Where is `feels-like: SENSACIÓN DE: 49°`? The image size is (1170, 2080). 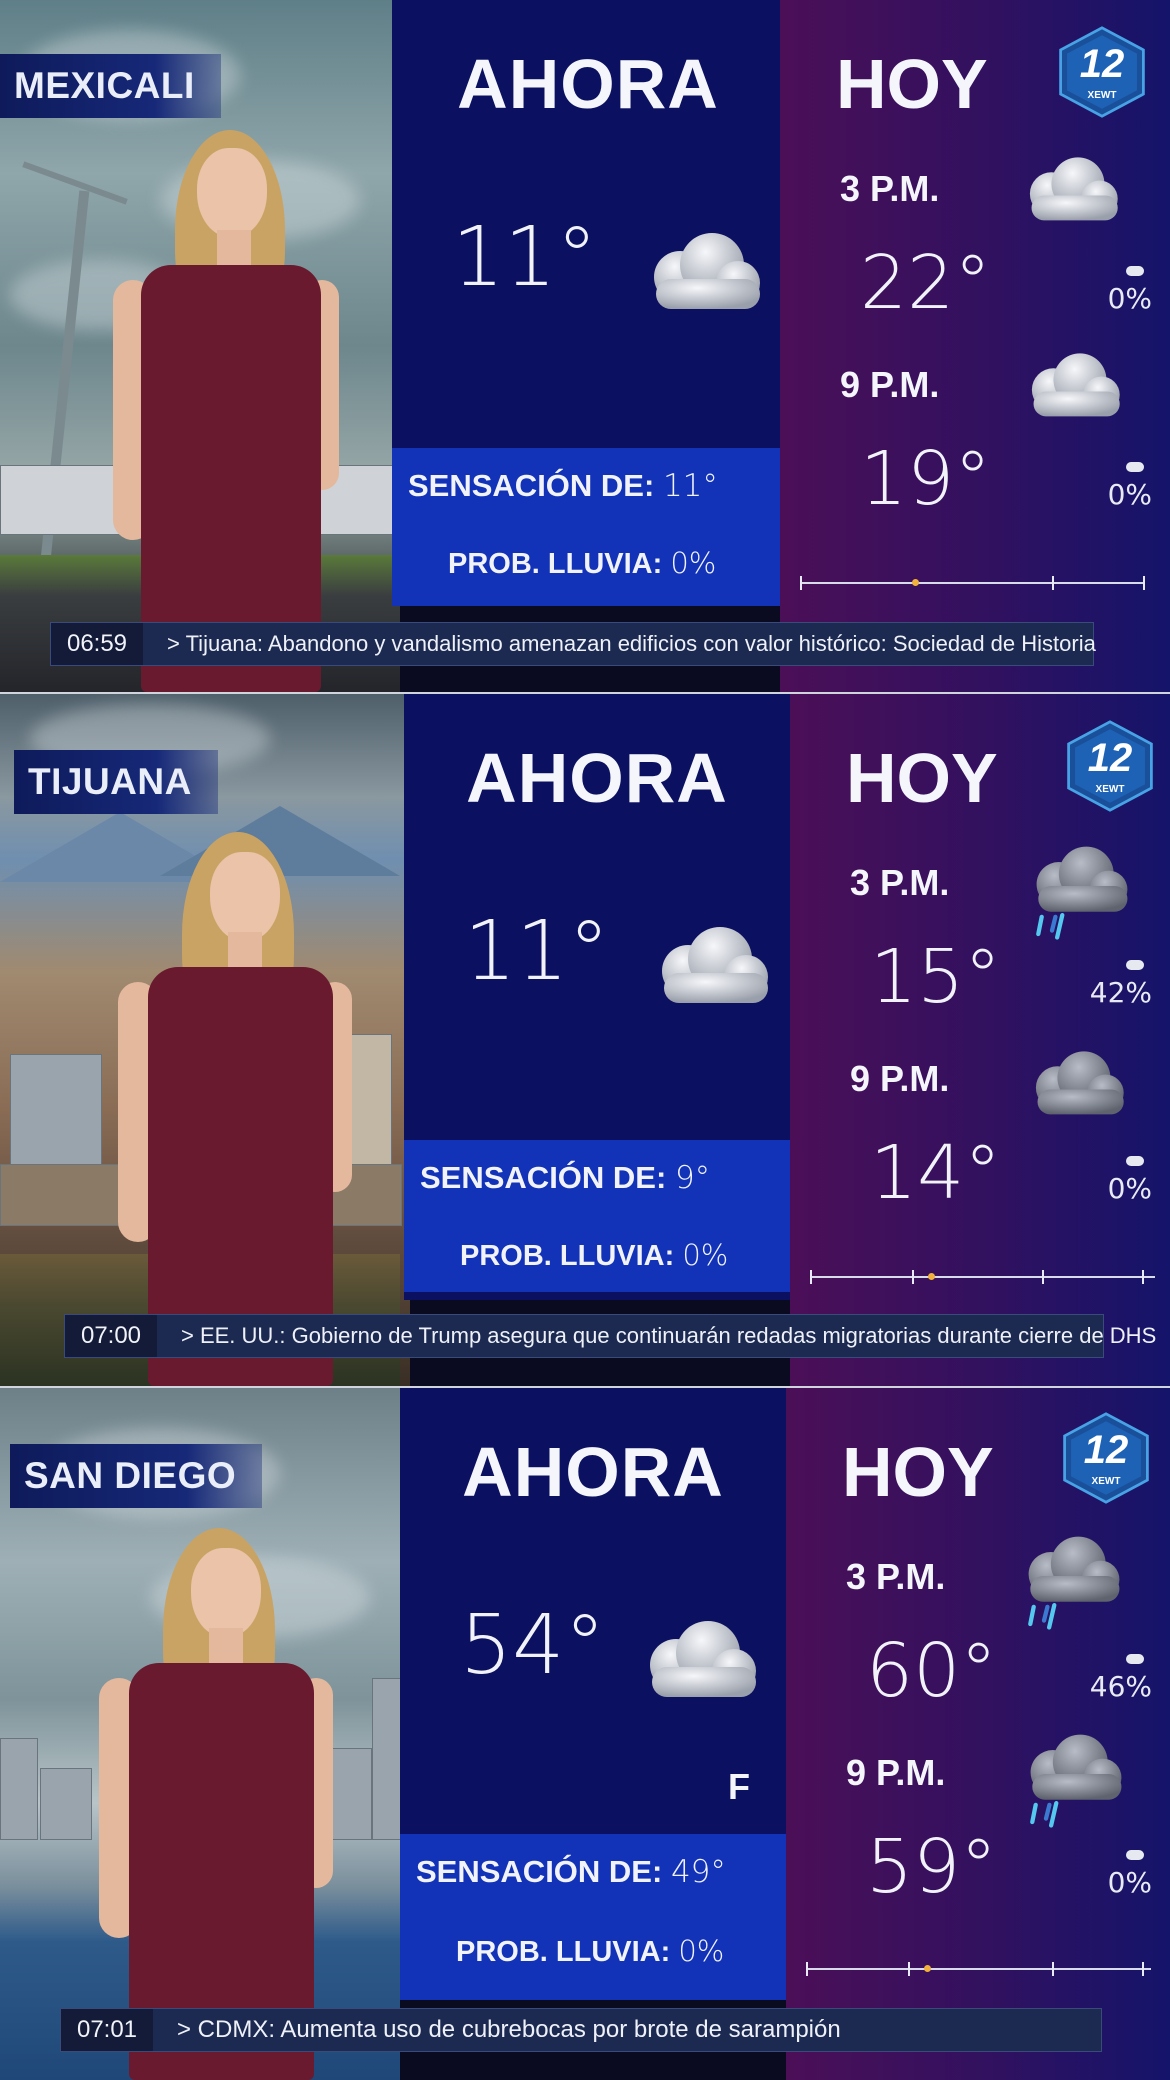 feels-like: SENSACIÓN DE: 49° is located at coordinates (571, 1872).